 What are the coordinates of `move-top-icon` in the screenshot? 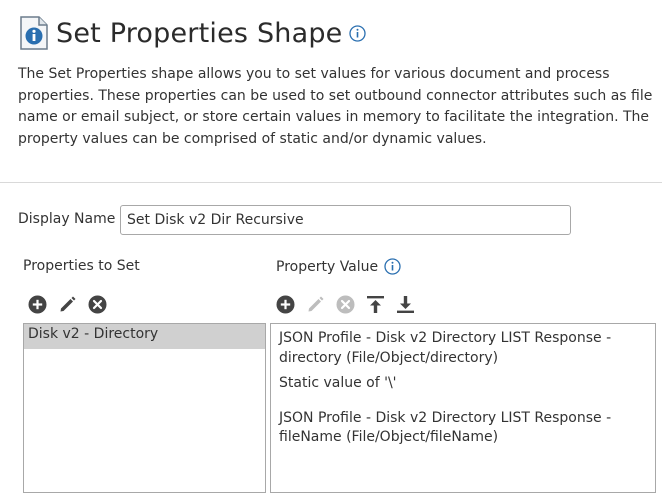 It's located at (375, 304).